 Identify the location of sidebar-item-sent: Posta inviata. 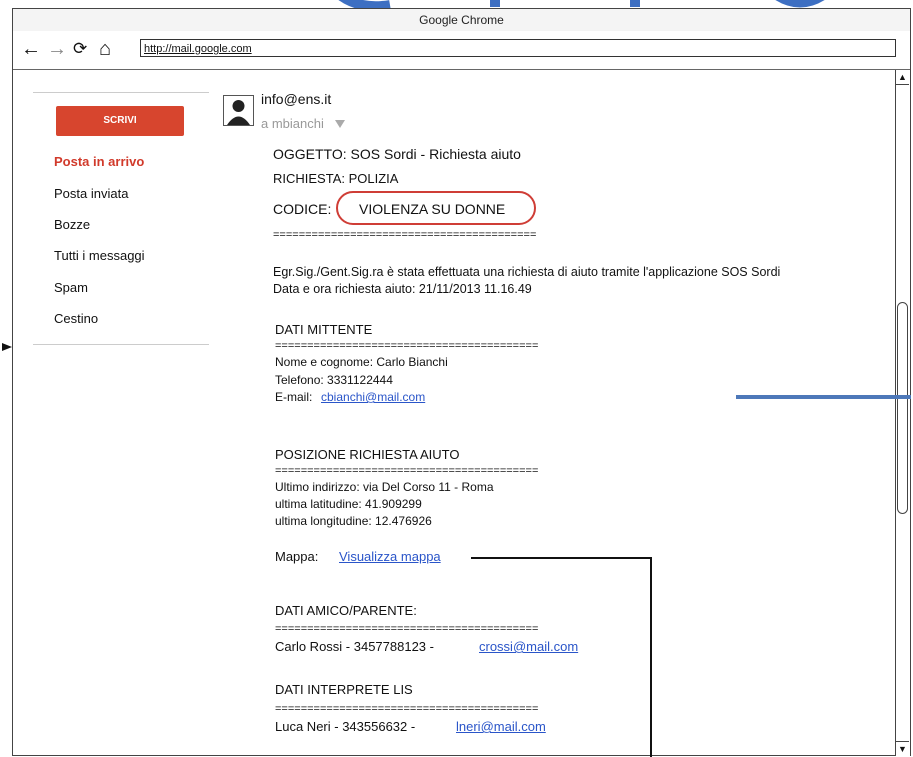
(91, 193).